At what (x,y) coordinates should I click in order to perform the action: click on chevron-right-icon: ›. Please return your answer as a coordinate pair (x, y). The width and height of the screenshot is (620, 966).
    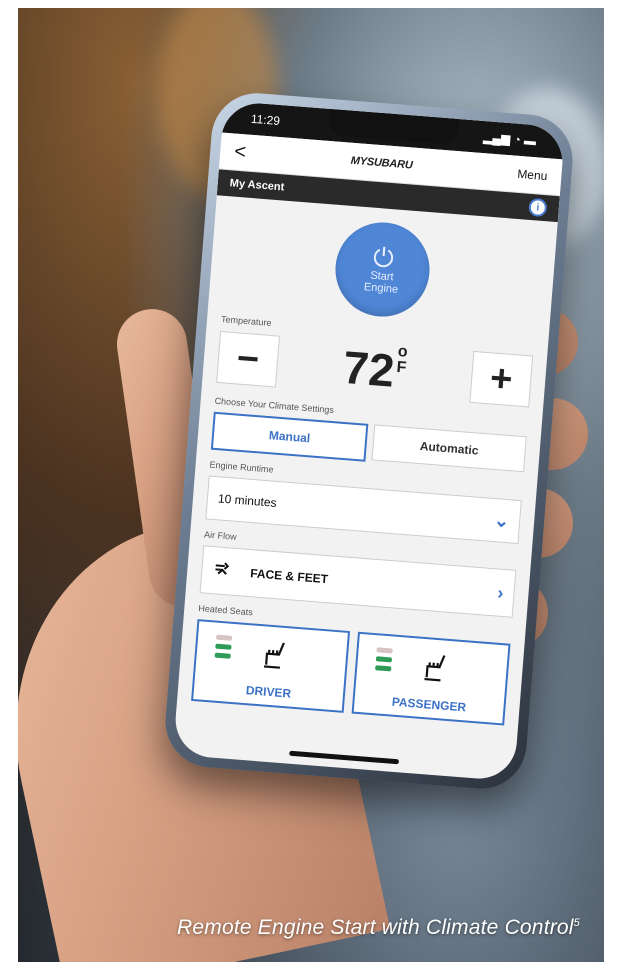
    Looking at the image, I should click on (500, 592).